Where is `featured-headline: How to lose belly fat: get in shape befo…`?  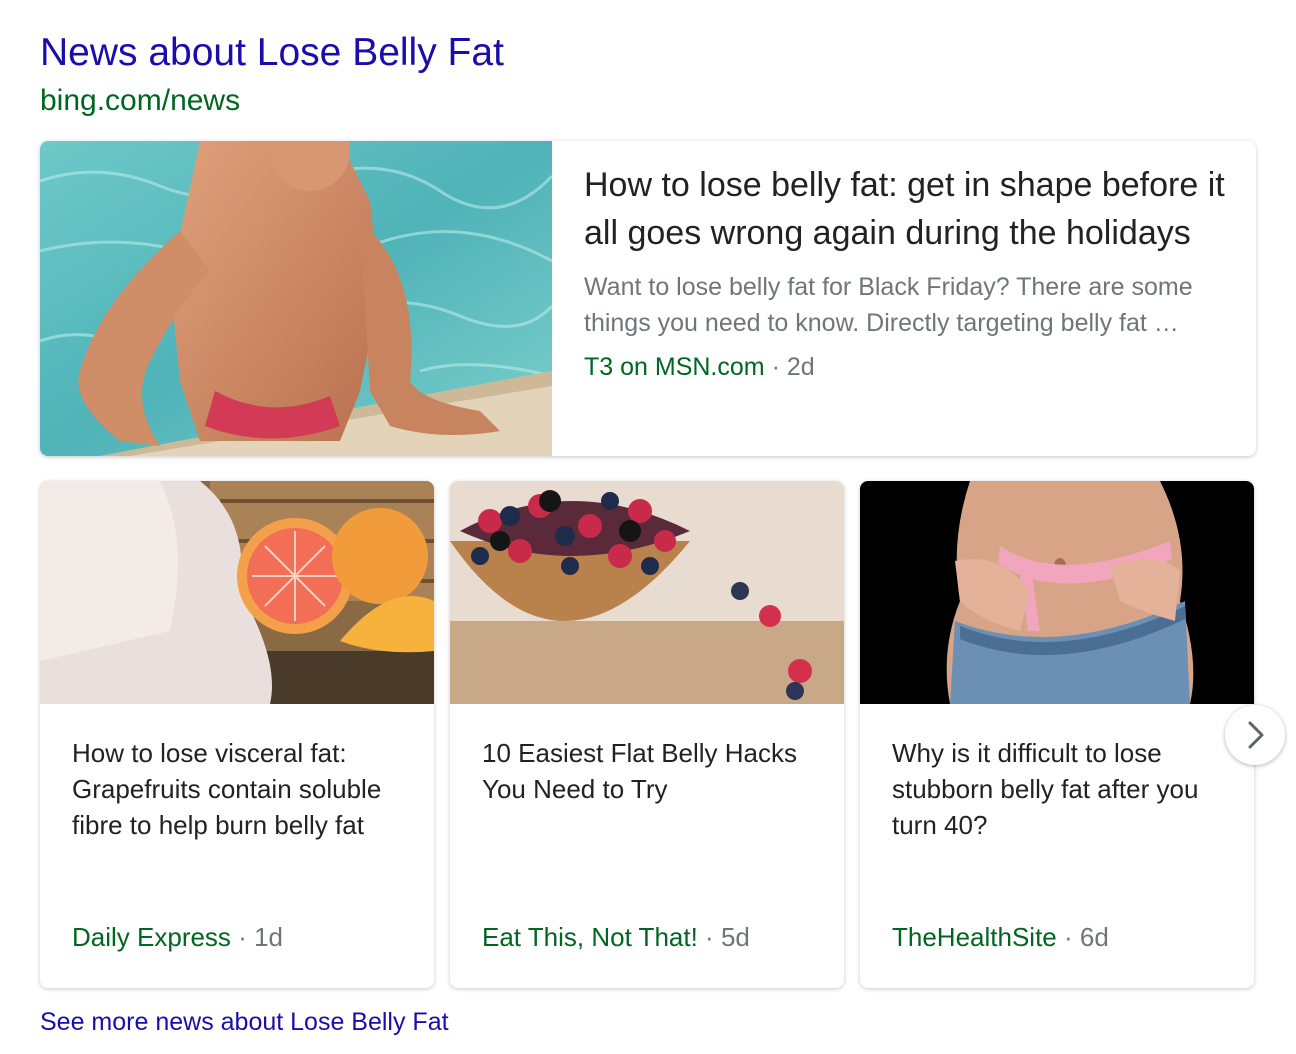
featured-headline: How to lose belly fat: get in shape befo… is located at coordinates (909, 209).